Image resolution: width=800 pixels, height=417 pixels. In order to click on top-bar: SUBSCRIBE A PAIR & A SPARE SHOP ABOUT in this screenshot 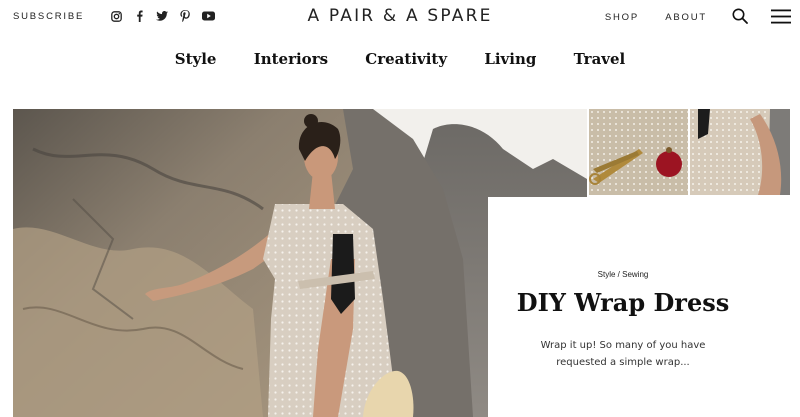, I will do `click(400, 17)`.